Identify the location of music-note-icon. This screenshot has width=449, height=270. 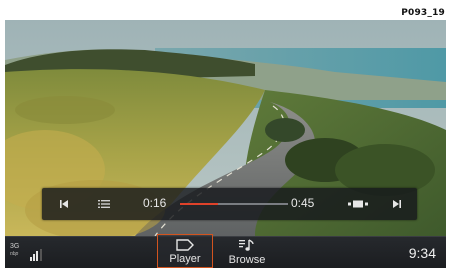
(246, 245).